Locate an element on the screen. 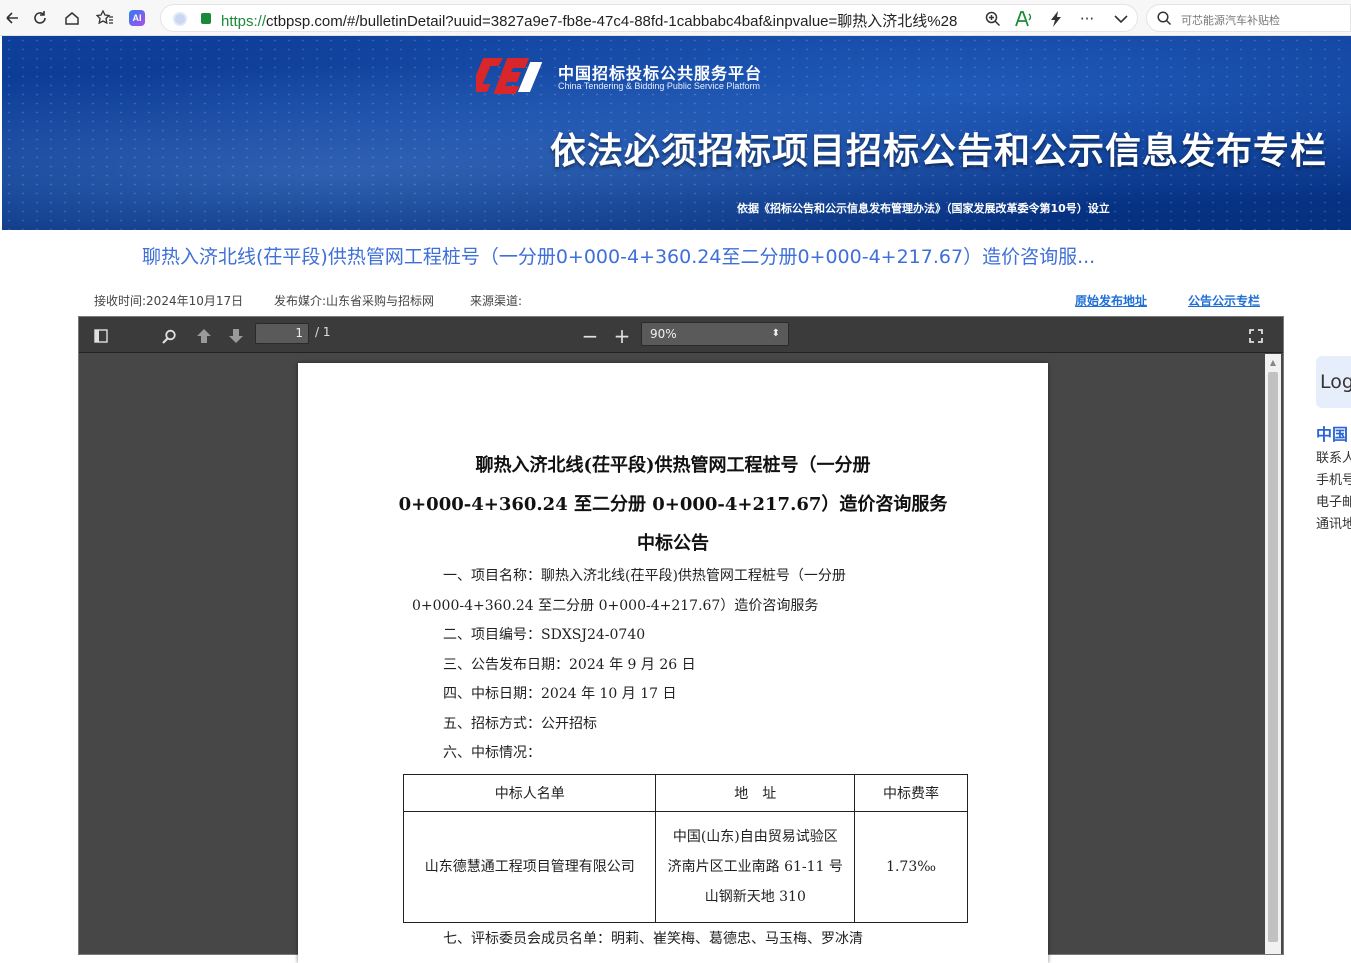 The width and height of the screenshot is (1351, 963). winner-address: 中国(山东)自由贸易试验区 济南片区工业南路 61-11 号 山钢新天地 310 is located at coordinates (755, 867).